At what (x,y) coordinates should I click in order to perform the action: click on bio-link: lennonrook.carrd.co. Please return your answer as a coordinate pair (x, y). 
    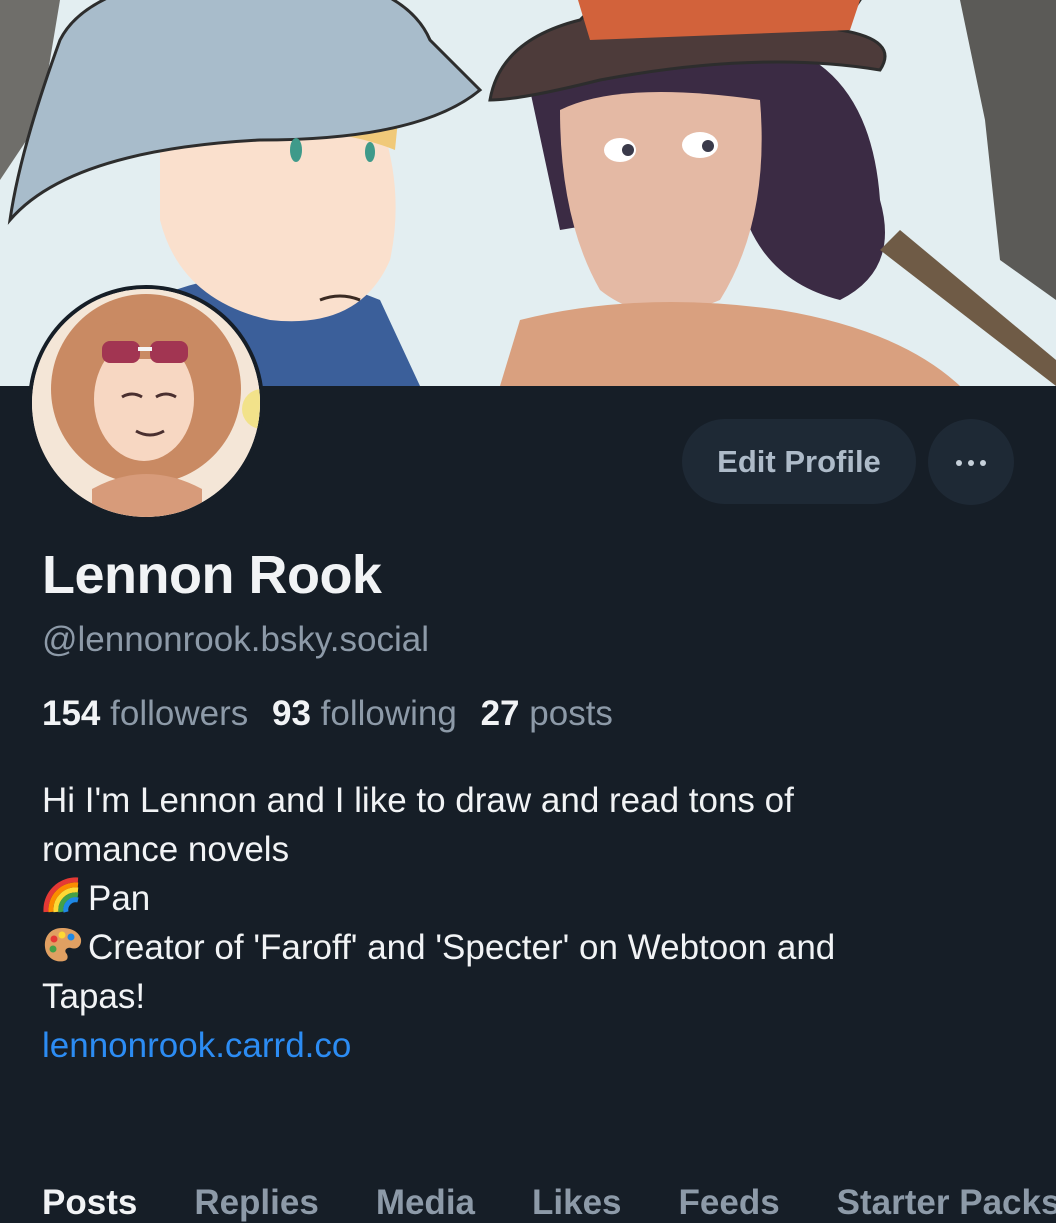
    Looking at the image, I should click on (196, 1045).